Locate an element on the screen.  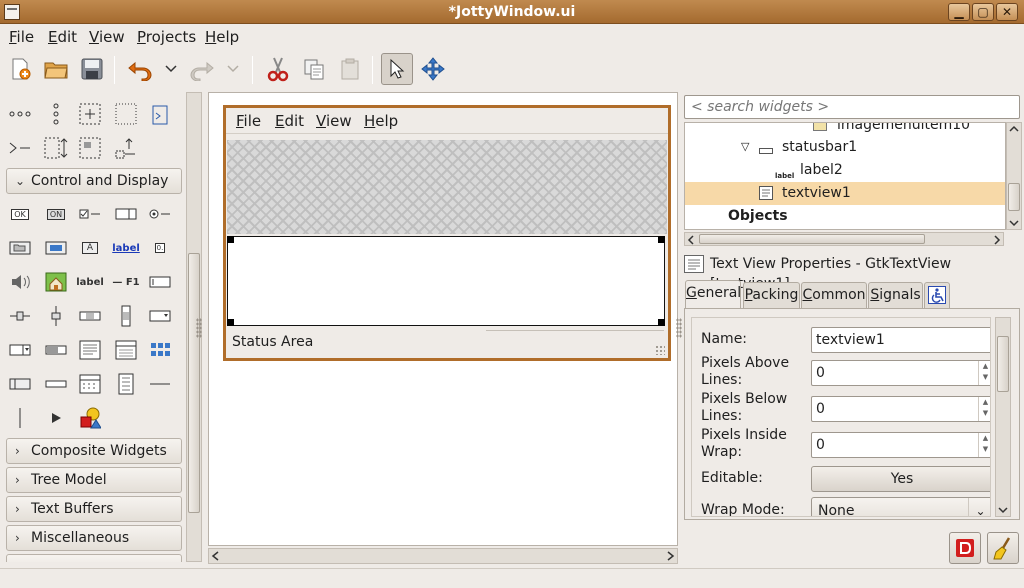
grid-layout-icon is located at coordinates (126, 114).